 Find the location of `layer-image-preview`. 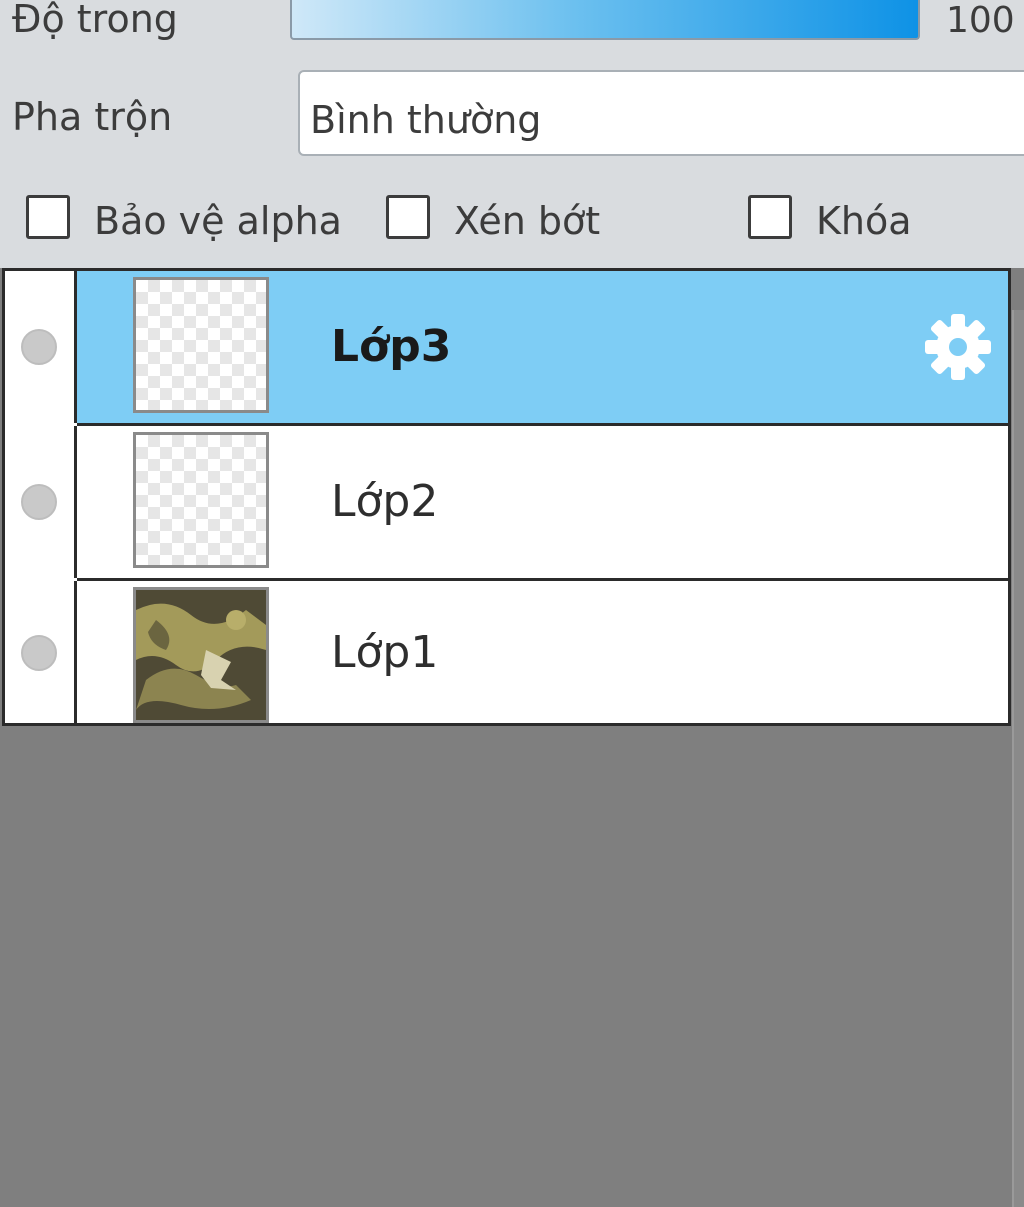

layer-image-preview is located at coordinates (201, 655).